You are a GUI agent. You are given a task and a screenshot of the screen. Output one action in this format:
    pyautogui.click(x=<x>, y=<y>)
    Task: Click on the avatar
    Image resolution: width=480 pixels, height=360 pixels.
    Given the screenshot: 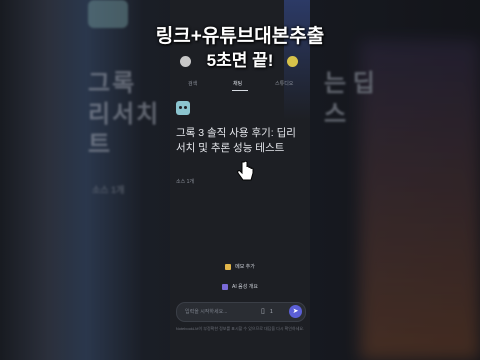 What is the action you would take?
    pyautogui.click(x=185, y=61)
    